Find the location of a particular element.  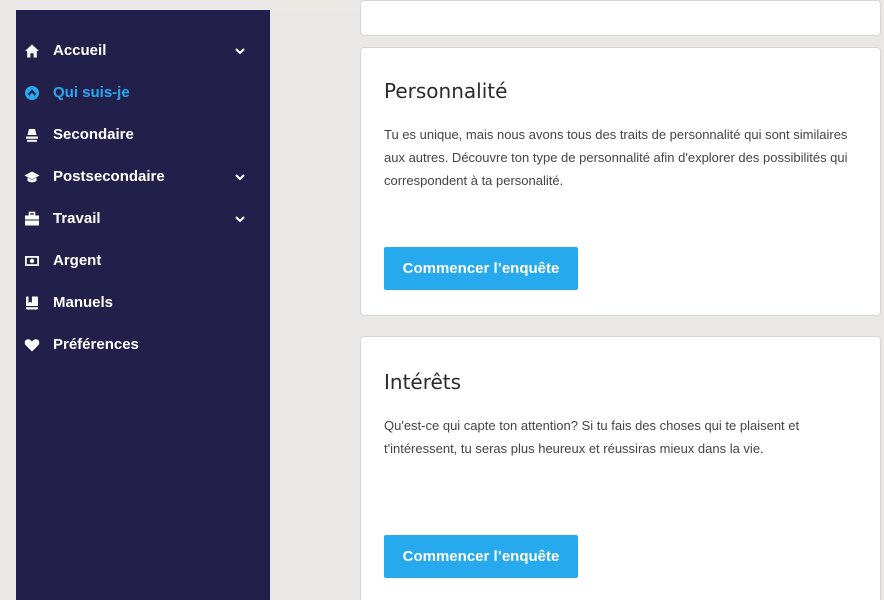

card-title: Intérêts is located at coordinates (423, 382).